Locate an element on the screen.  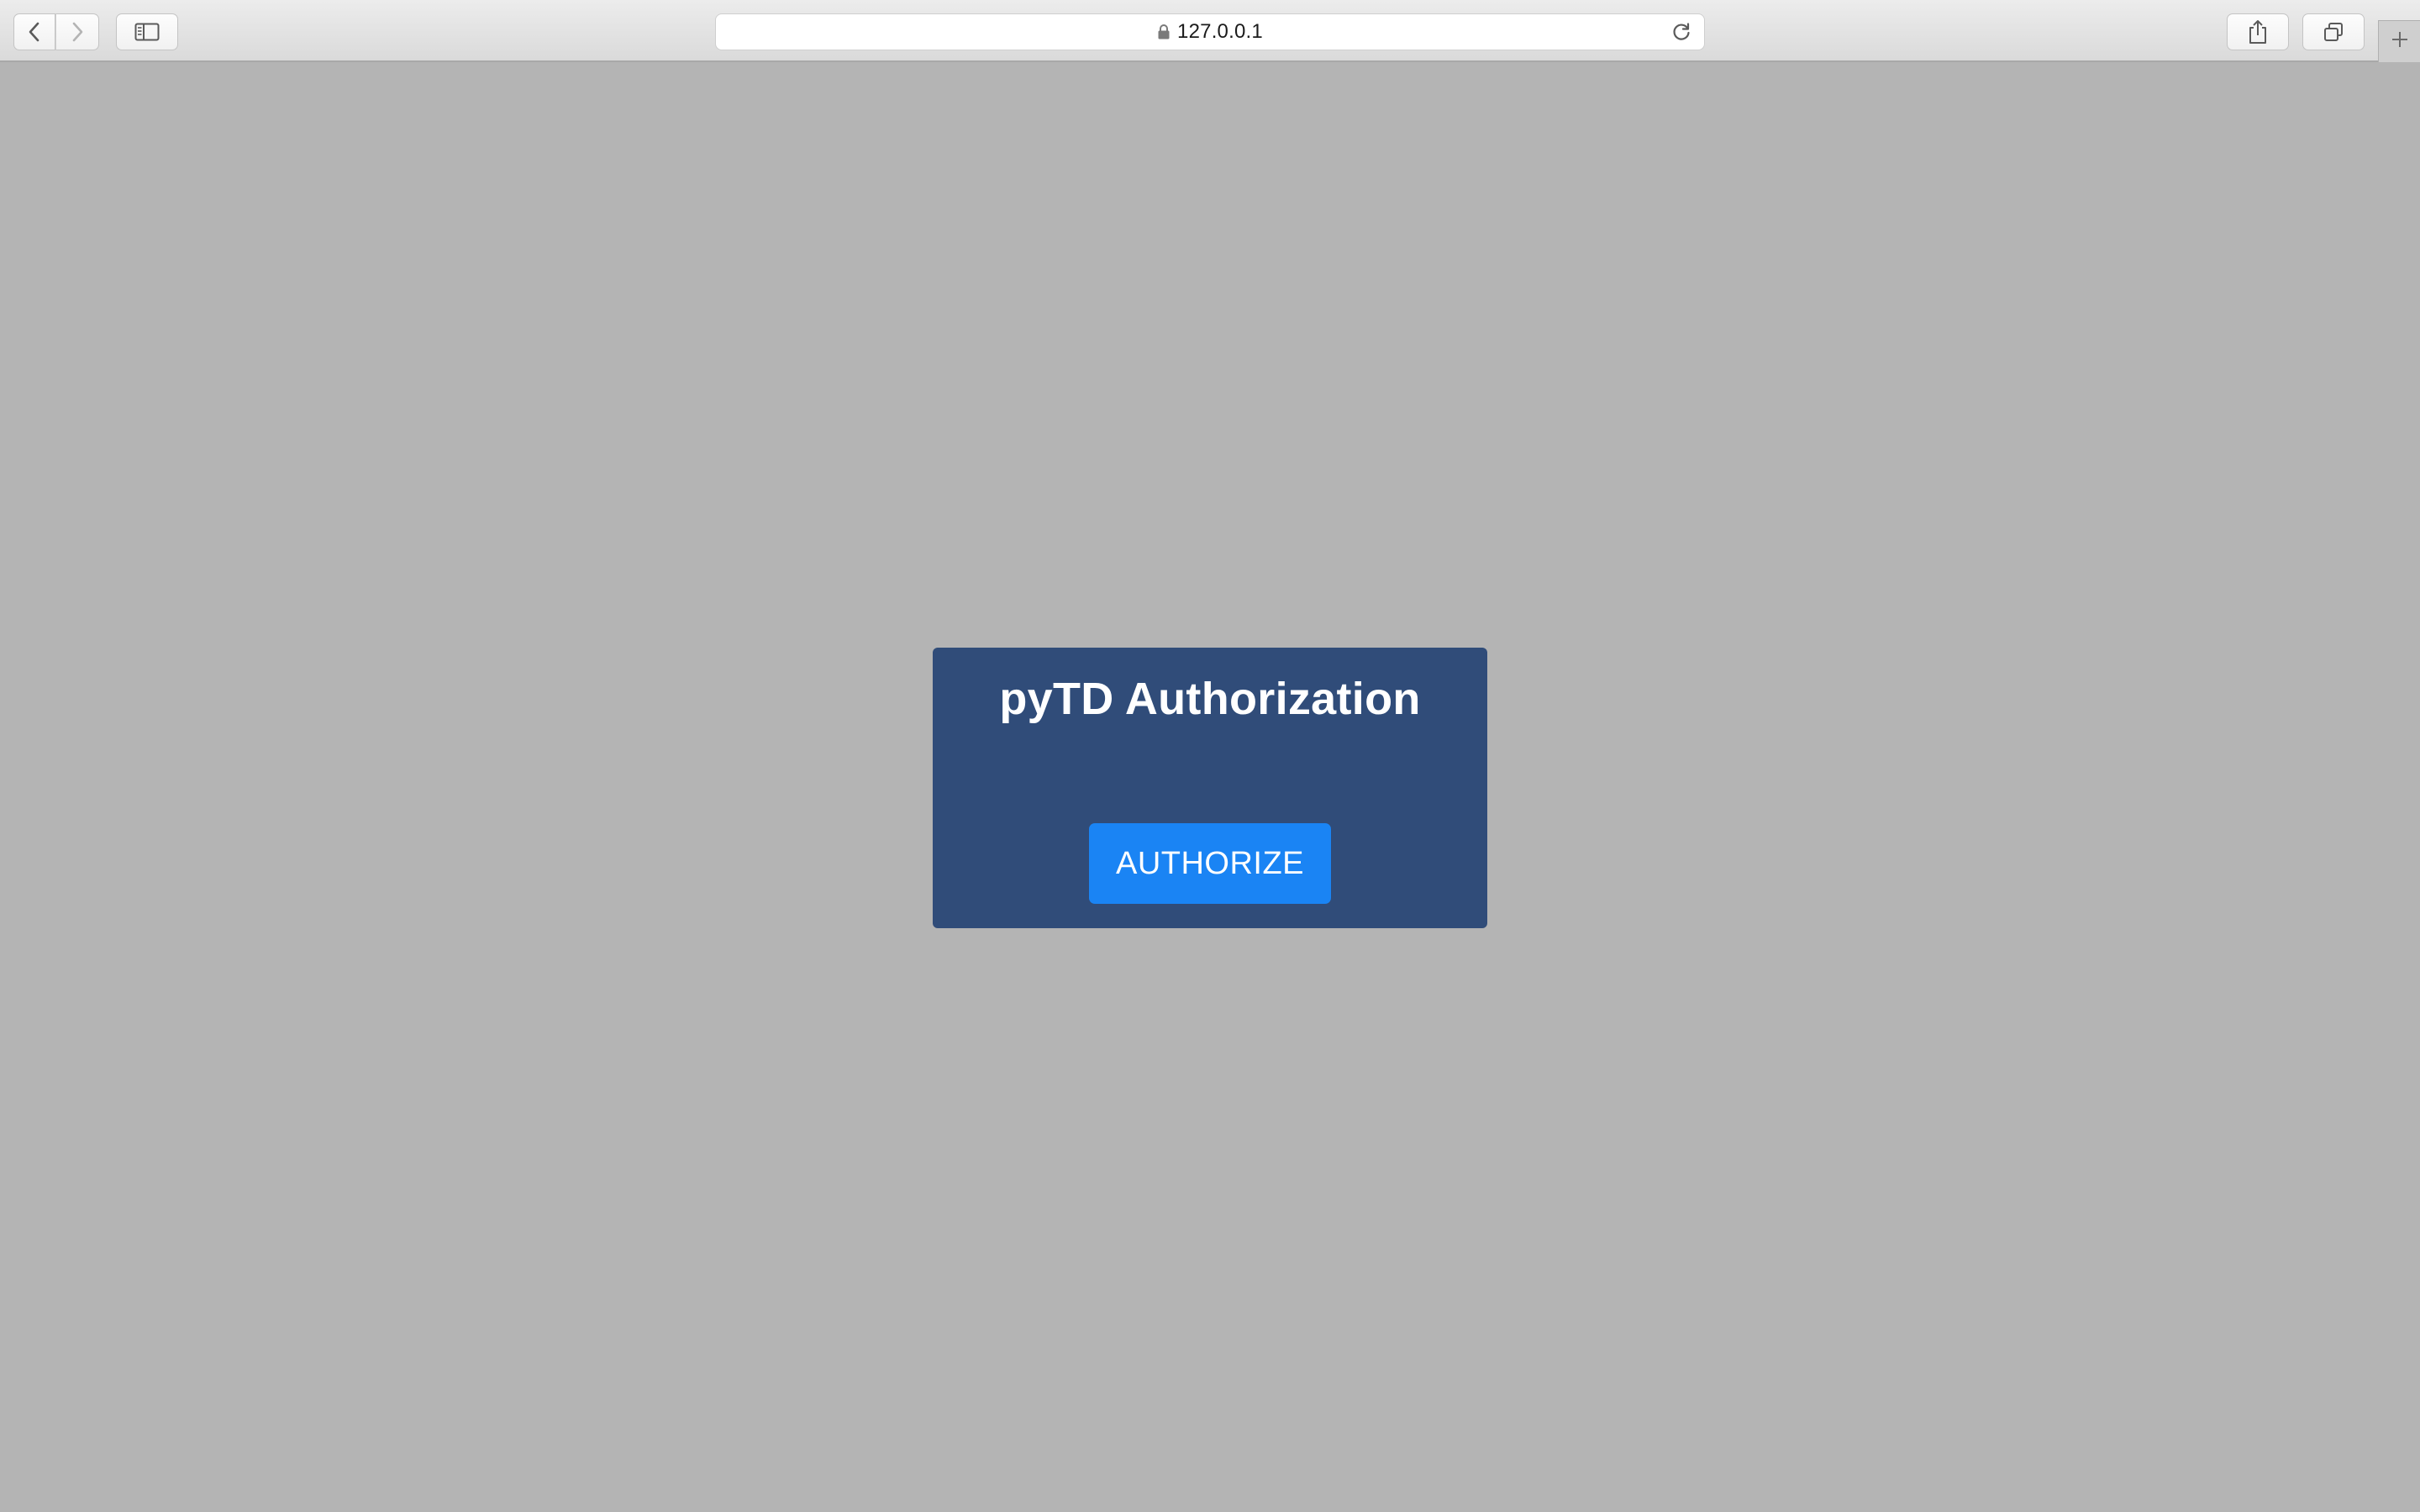
chevron-right-icon is located at coordinates (77, 32).